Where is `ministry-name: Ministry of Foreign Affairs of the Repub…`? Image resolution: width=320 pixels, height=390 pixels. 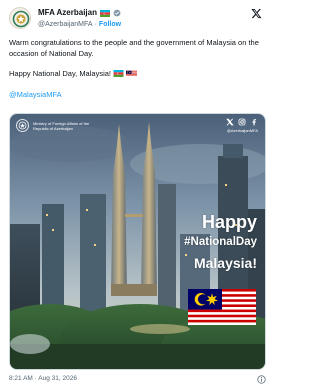 ministry-name: Ministry of Foreign Affairs of the Repub… is located at coordinates (61, 125).